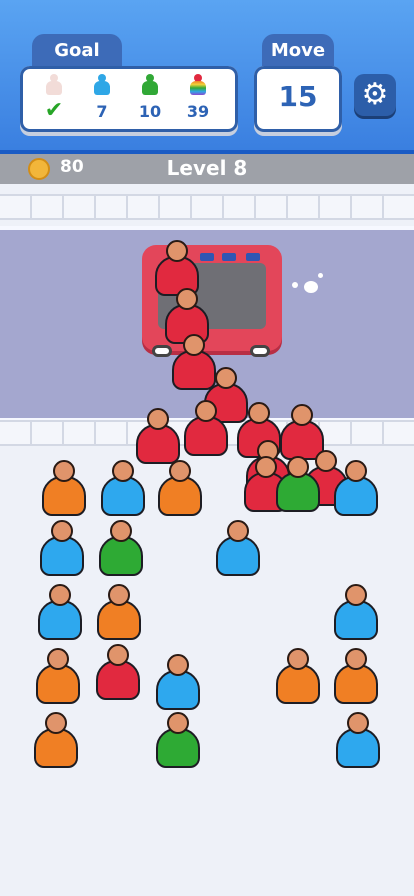 The height and width of the screenshot is (896, 414). What do you see at coordinates (298, 96) in the screenshot?
I see `move-count: 15` at bounding box center [298, 96].